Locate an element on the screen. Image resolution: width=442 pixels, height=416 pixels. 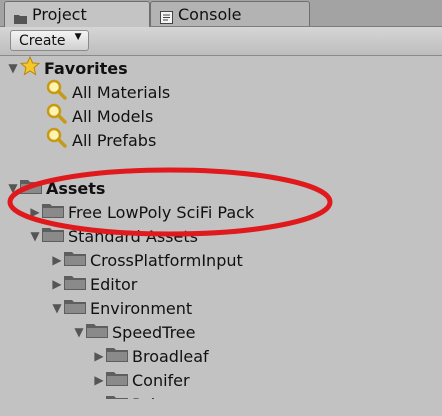
create-label: Create is located at coordinates (42, 40).